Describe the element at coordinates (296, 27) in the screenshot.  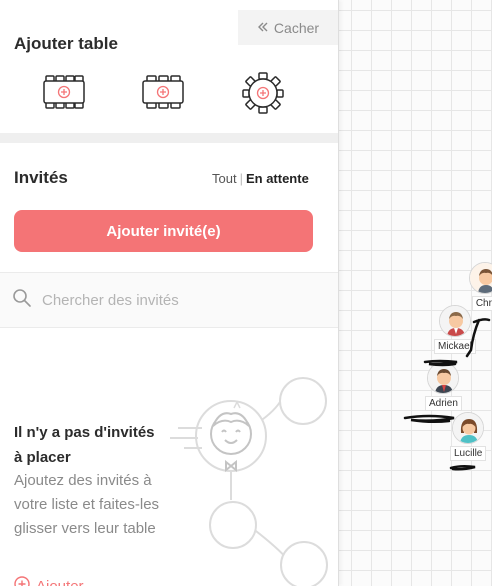
I see `hide-panel-label: Cacher` at that location.